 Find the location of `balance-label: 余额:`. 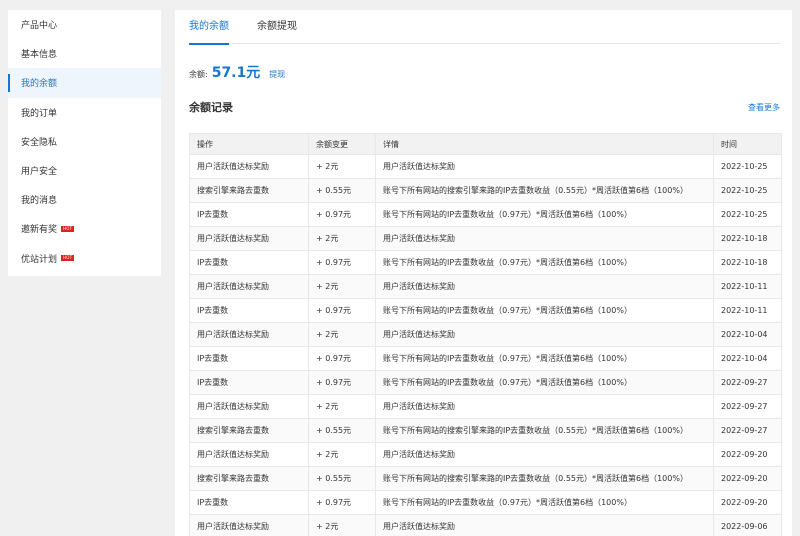

balance-label: 余额: is located at coordinates (198, 74).